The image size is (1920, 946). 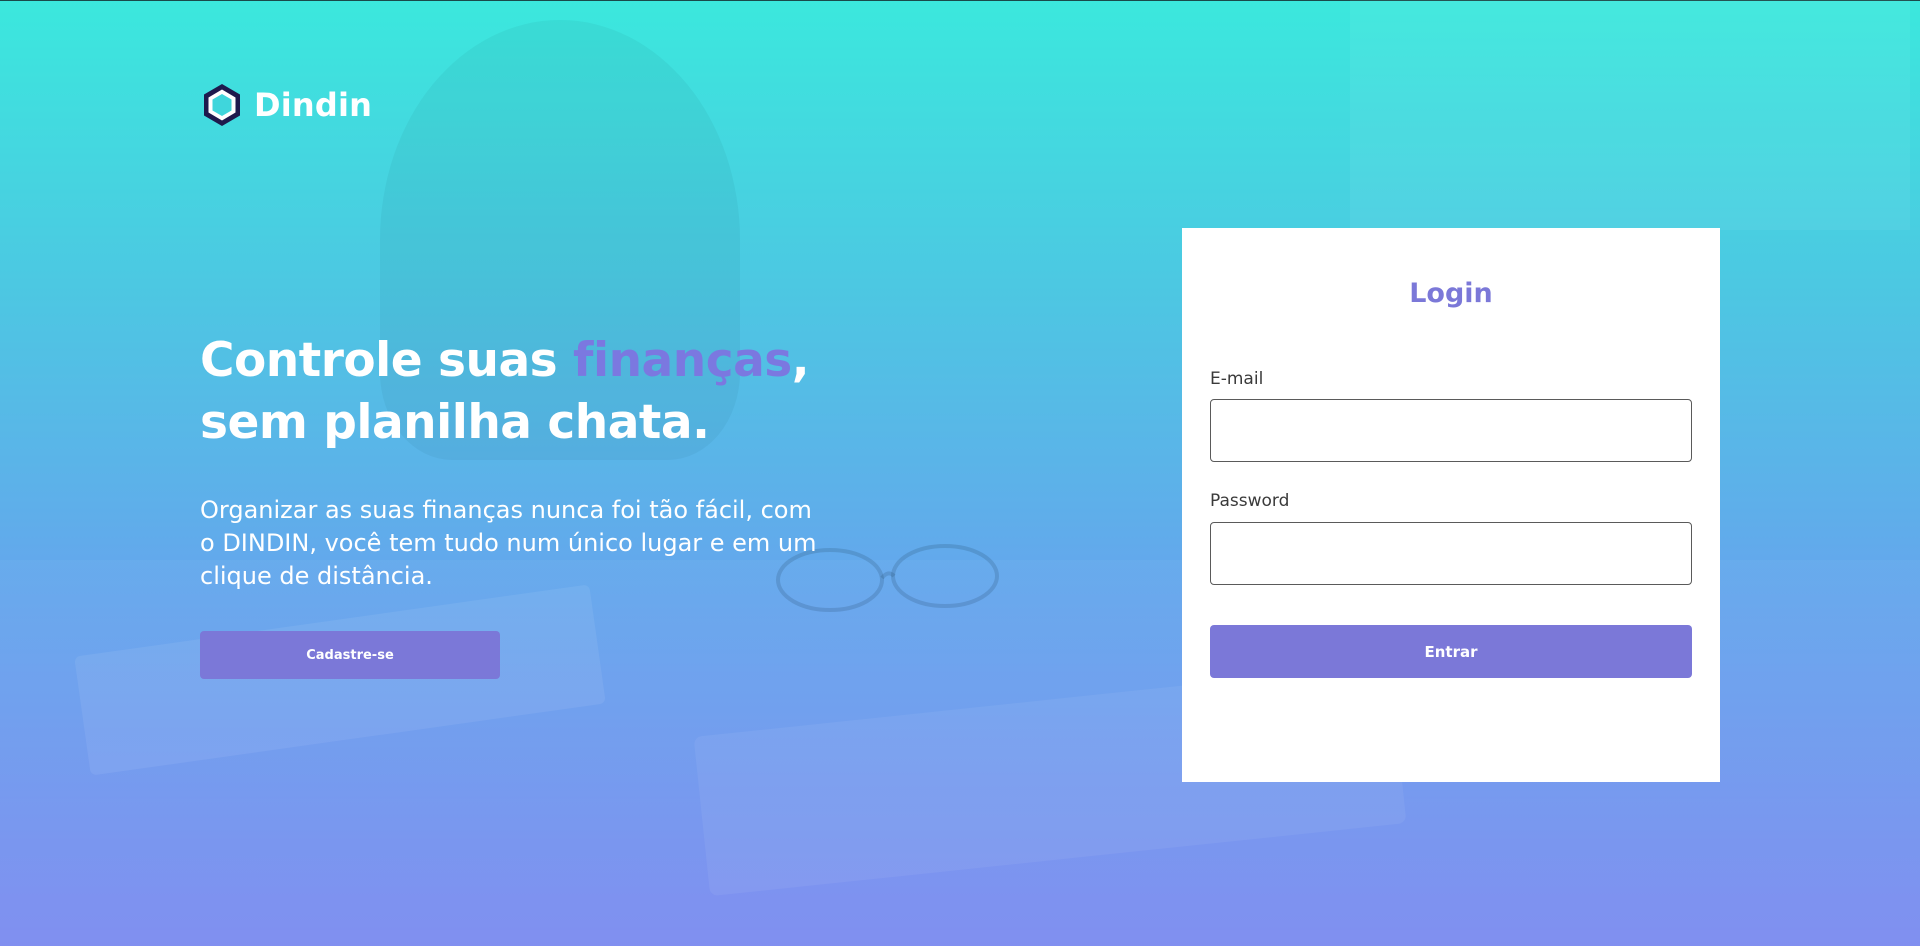 What do you see at coordinates (455, 422) in the screenshot?
I see `hero-title-line2: sem planilha chata.` at bounding box center [455, 422].